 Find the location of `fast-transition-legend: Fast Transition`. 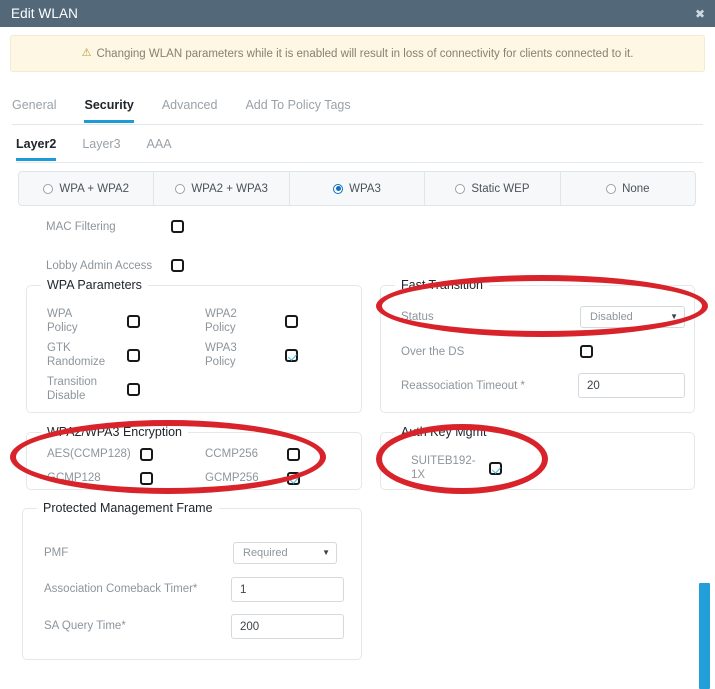

fast-transition-legend: Fast Transition is located at coordinates (442, 285).